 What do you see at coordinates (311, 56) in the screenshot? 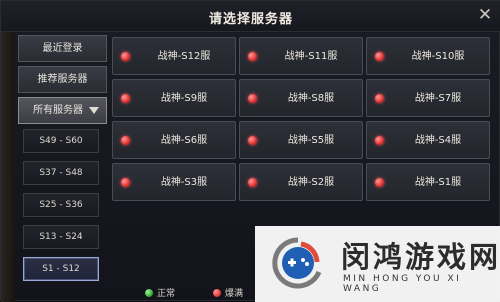
I see `server-name: 战神-S11服` at bounding box center [311, 56].